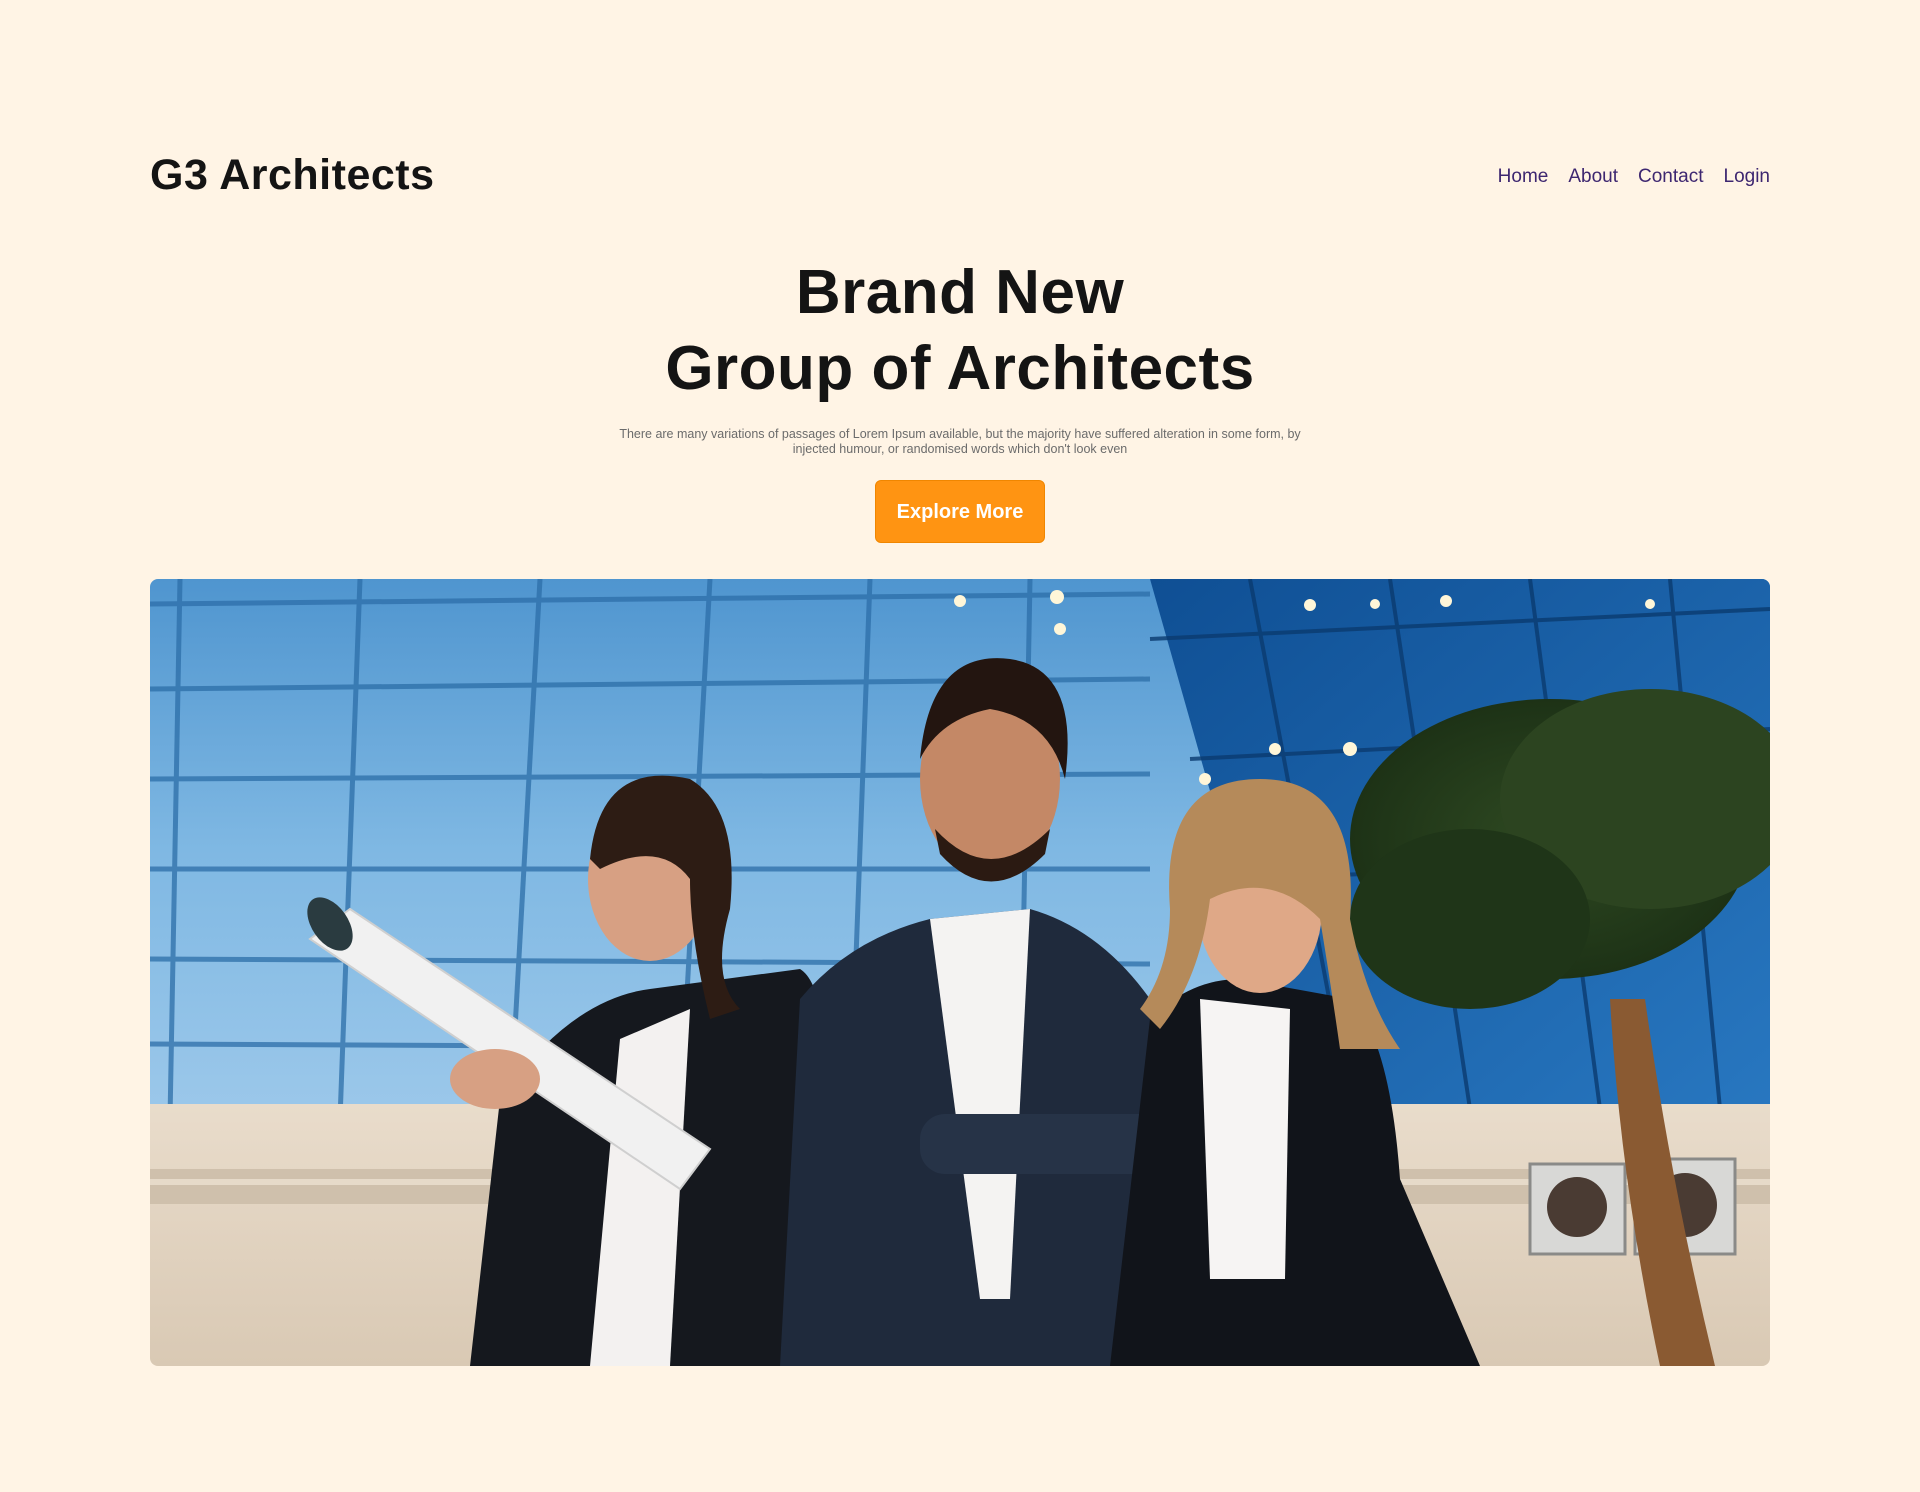 This screenshot has height=1492, width=1920. I want to click on site-header: G3 Architects Home About Contact Login, so click(960, 177).